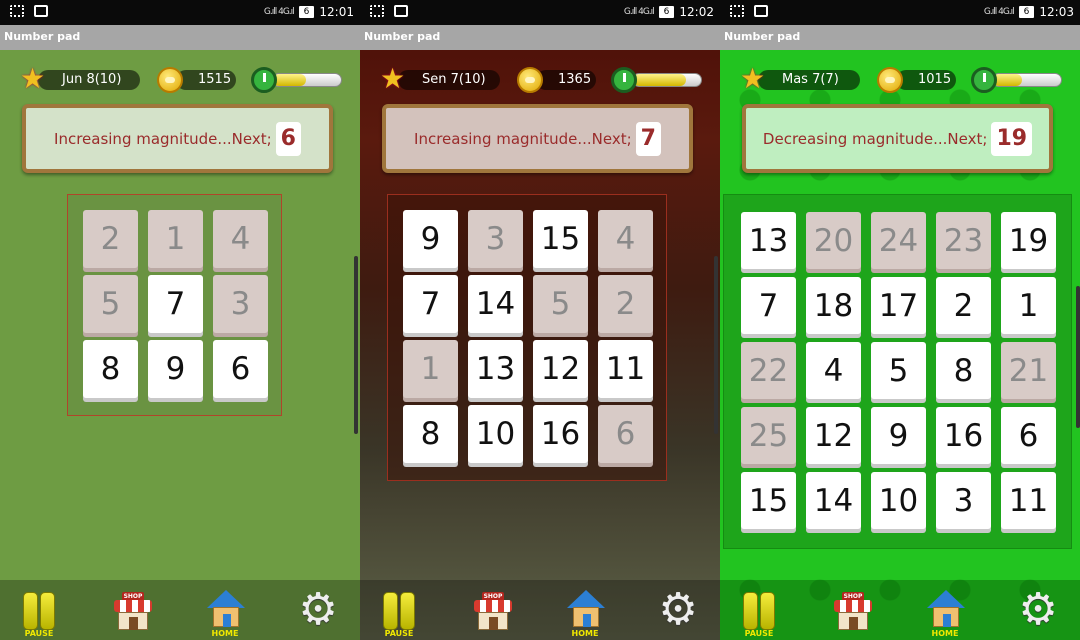 The width and height of the screenshot is (1080, 640). What do you see at coordinates (898, 305) in the screenshot?
I see `number-tile: 17` at bounding box center [898, 305].